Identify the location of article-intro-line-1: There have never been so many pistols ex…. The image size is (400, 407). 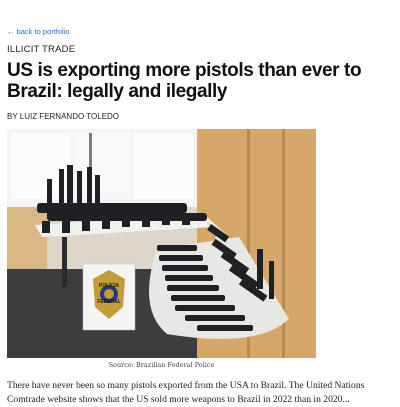
(186, 385).